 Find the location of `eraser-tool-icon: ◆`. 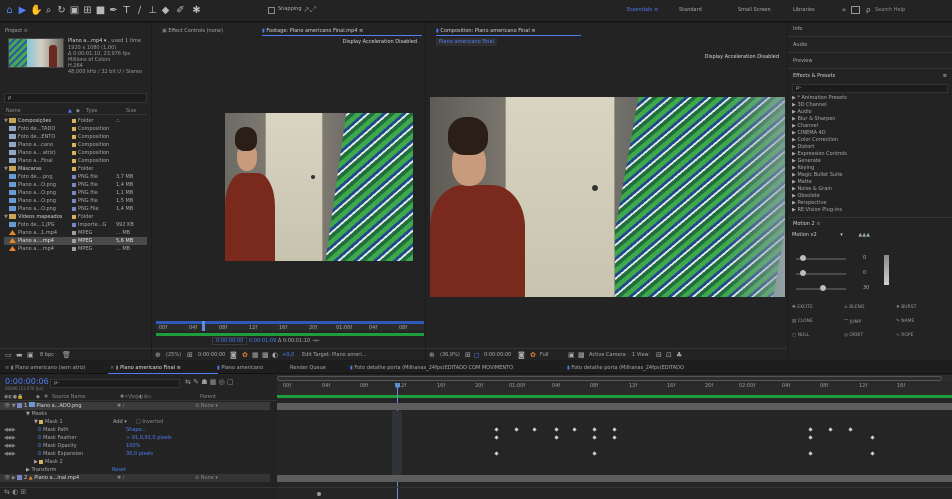

eraser-tool-icon: ◆ is located at coordinates (165, 10).